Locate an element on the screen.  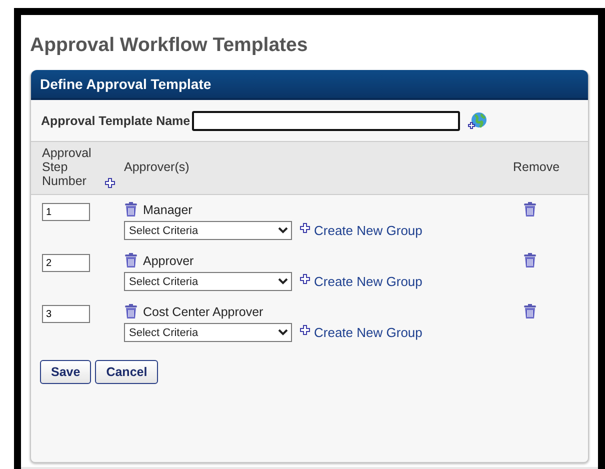
column-header: Approval Step Number is located at coordinates (67, 167).